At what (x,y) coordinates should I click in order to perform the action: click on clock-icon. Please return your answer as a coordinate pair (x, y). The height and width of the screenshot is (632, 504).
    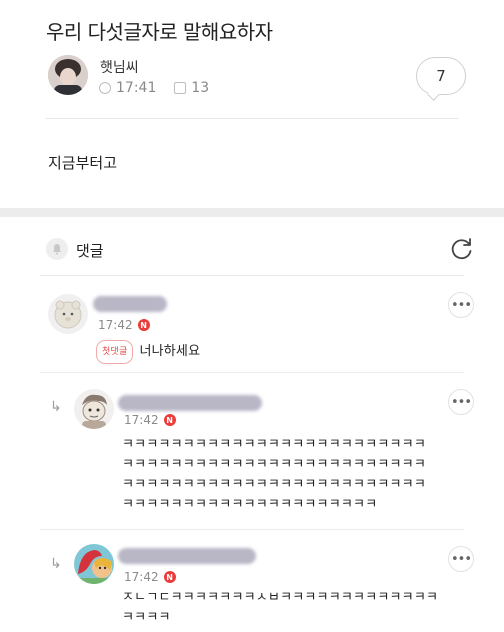
    Looking at the image, I should click on (105, 88).